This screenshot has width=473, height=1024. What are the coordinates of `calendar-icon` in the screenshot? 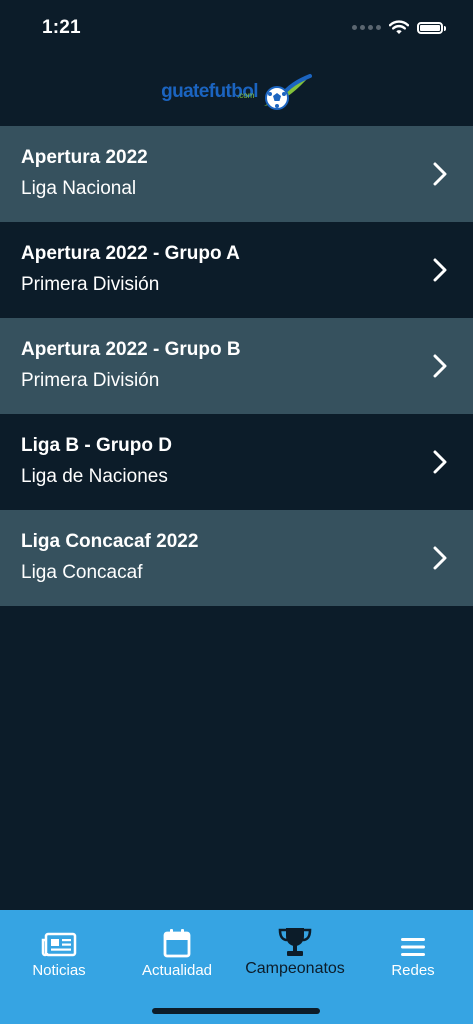 It's located at (177, 943).